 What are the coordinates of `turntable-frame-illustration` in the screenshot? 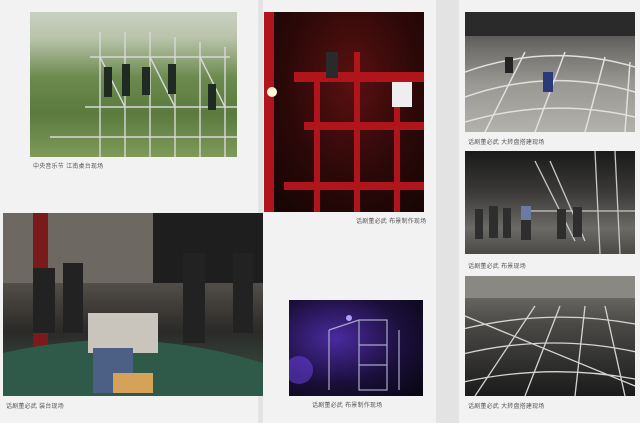 It's located at (550, 72).